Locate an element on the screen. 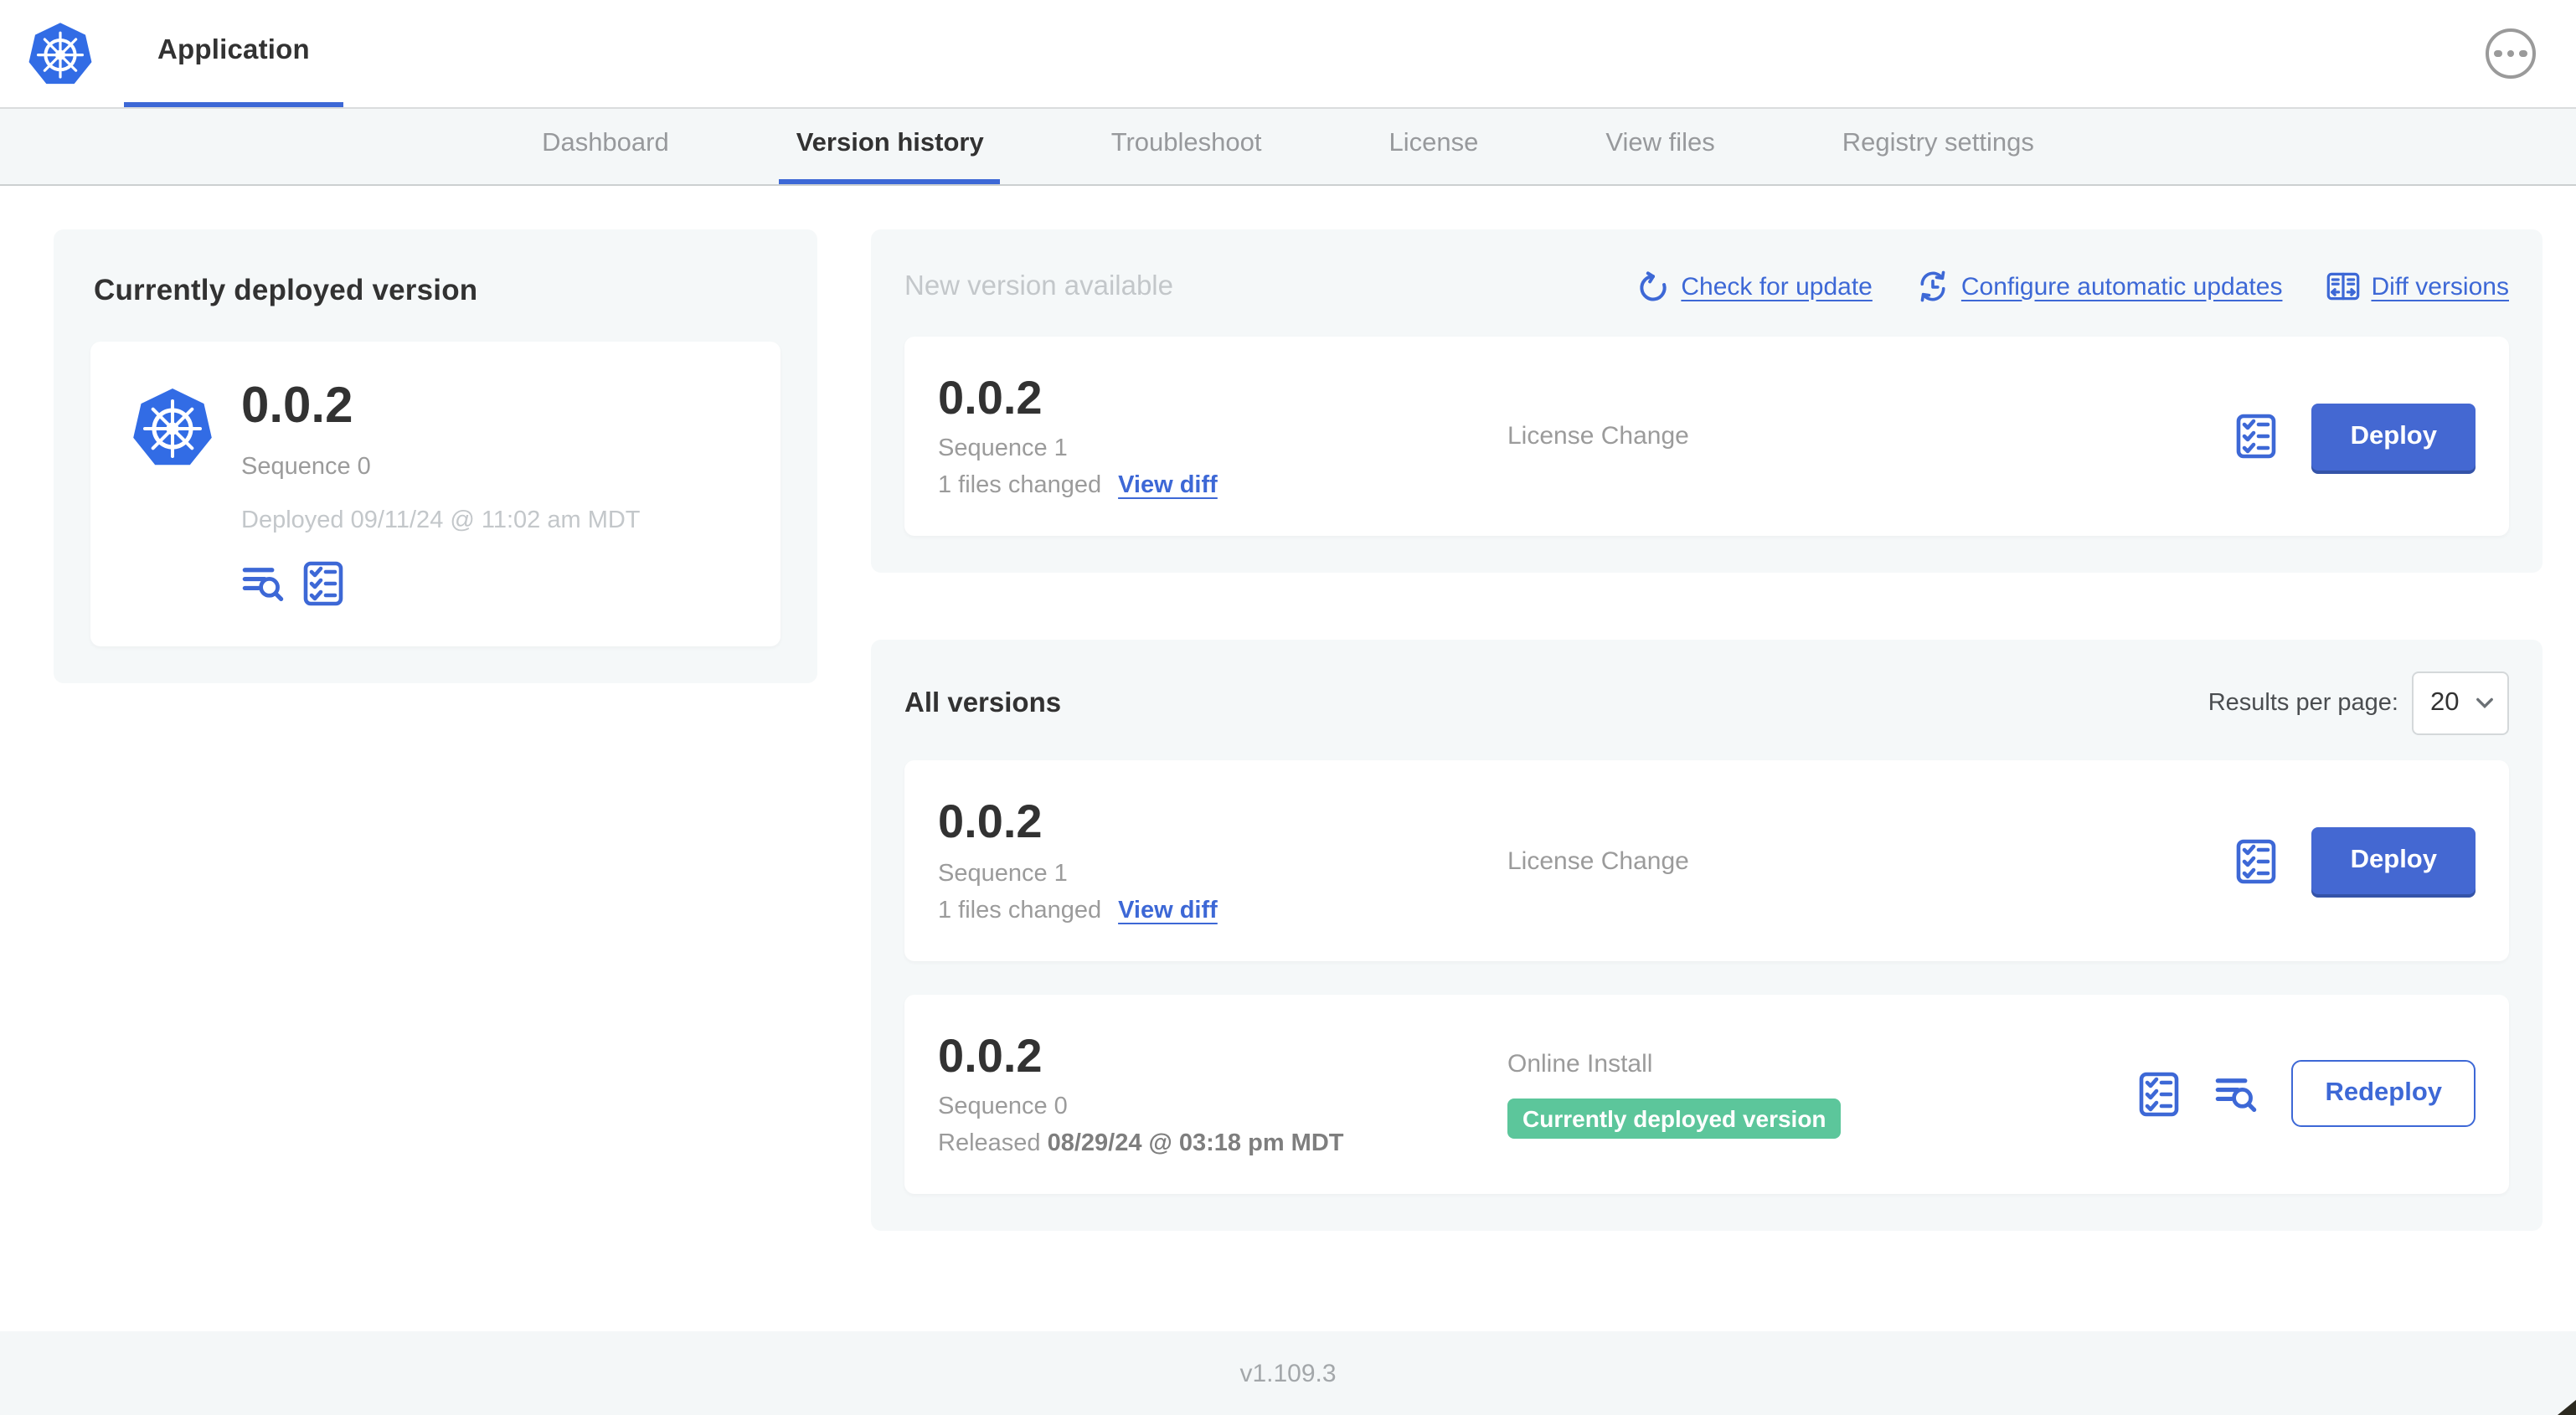 This screenshot has width=2576, height=1415. tab-license: License is located at coordinates (1434, 146).